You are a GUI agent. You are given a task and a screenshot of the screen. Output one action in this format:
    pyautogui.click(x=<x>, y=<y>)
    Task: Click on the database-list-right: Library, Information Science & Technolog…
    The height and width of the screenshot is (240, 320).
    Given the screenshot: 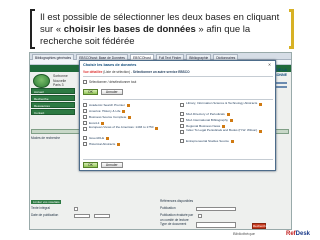 What is the action you would take?
    pyautogui.click(x=227, y=123)
    